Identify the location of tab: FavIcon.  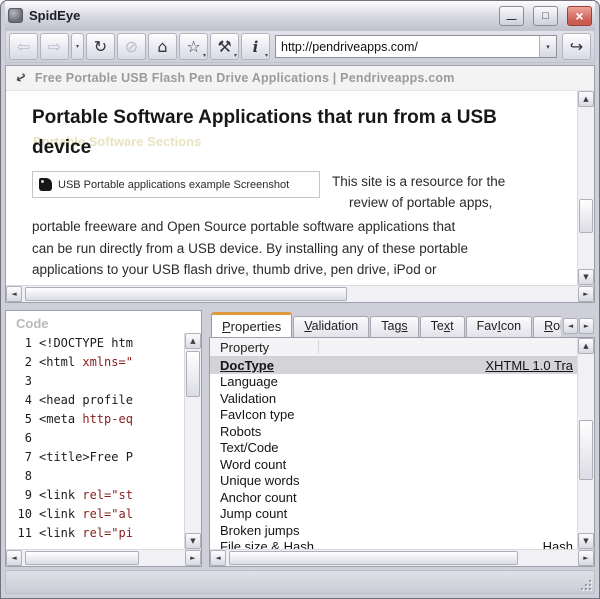
(499, 326).